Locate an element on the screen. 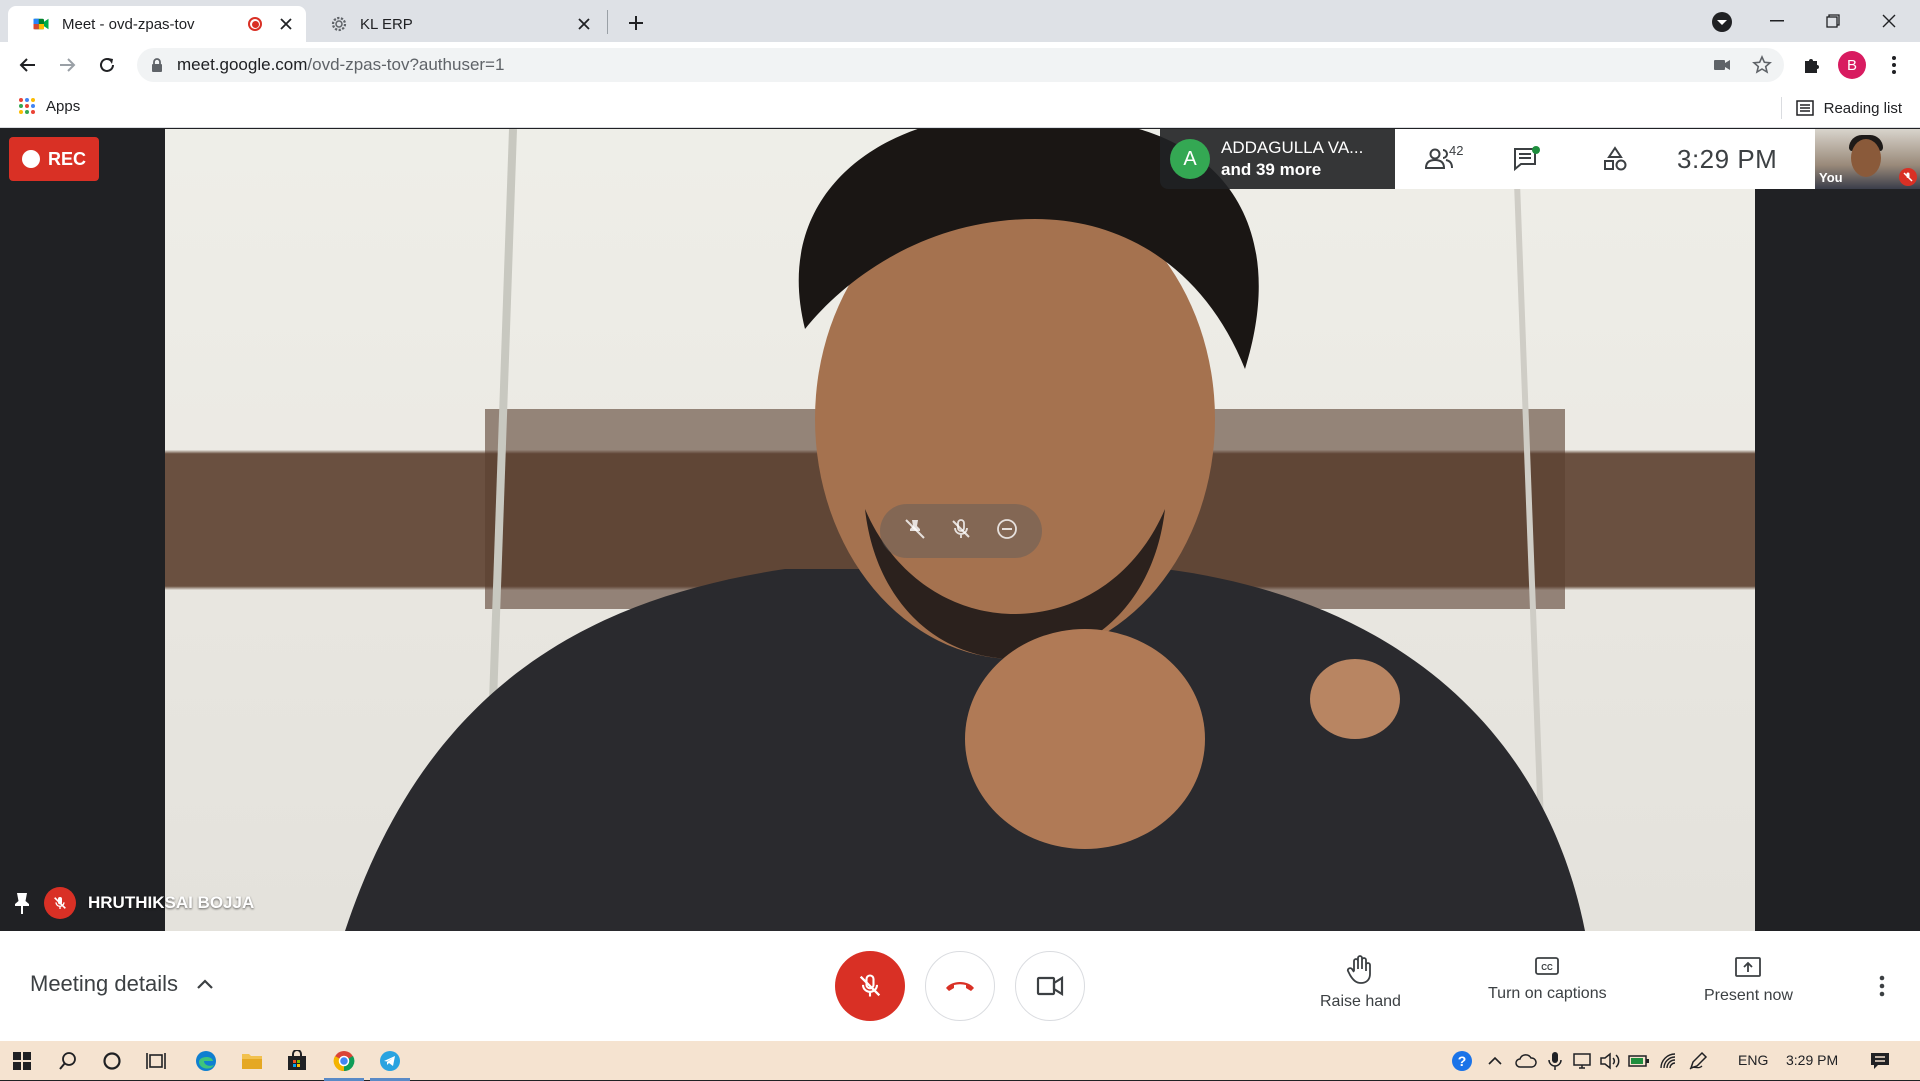 This screenshot has width=1920, height=1081. notifications-icon is located at coordinates (1880, 1061).